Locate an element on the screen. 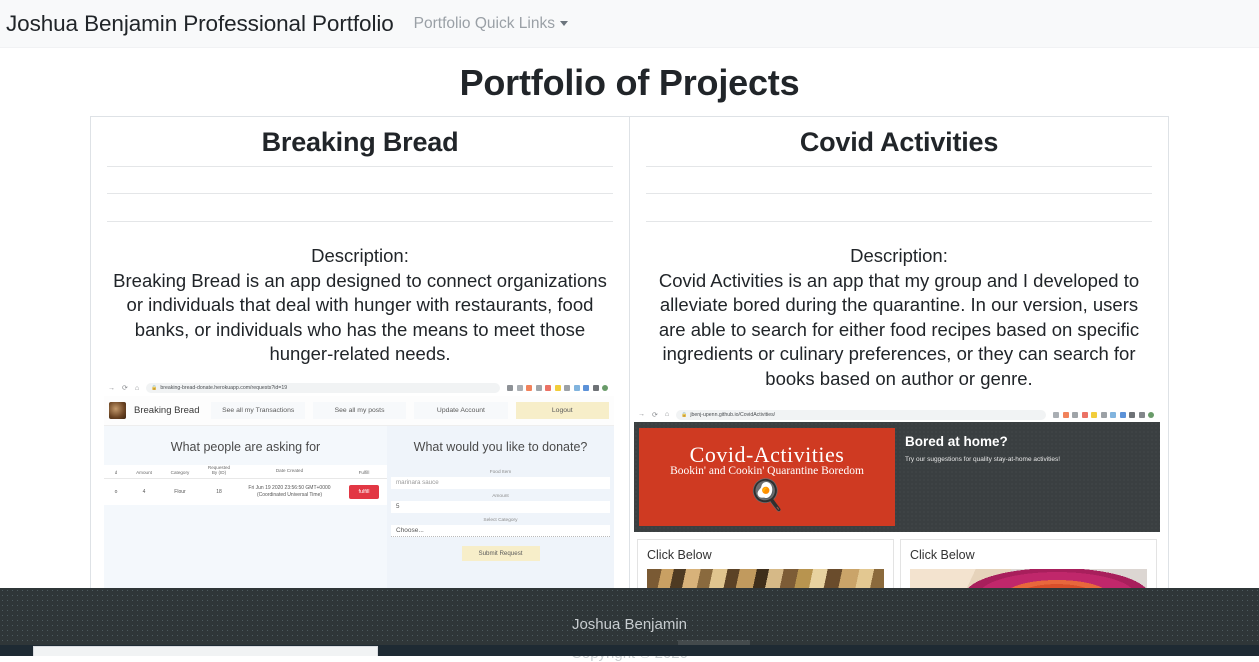  bb-col-requested-by: Requested By (ID) is located at coordinates (219, 470).